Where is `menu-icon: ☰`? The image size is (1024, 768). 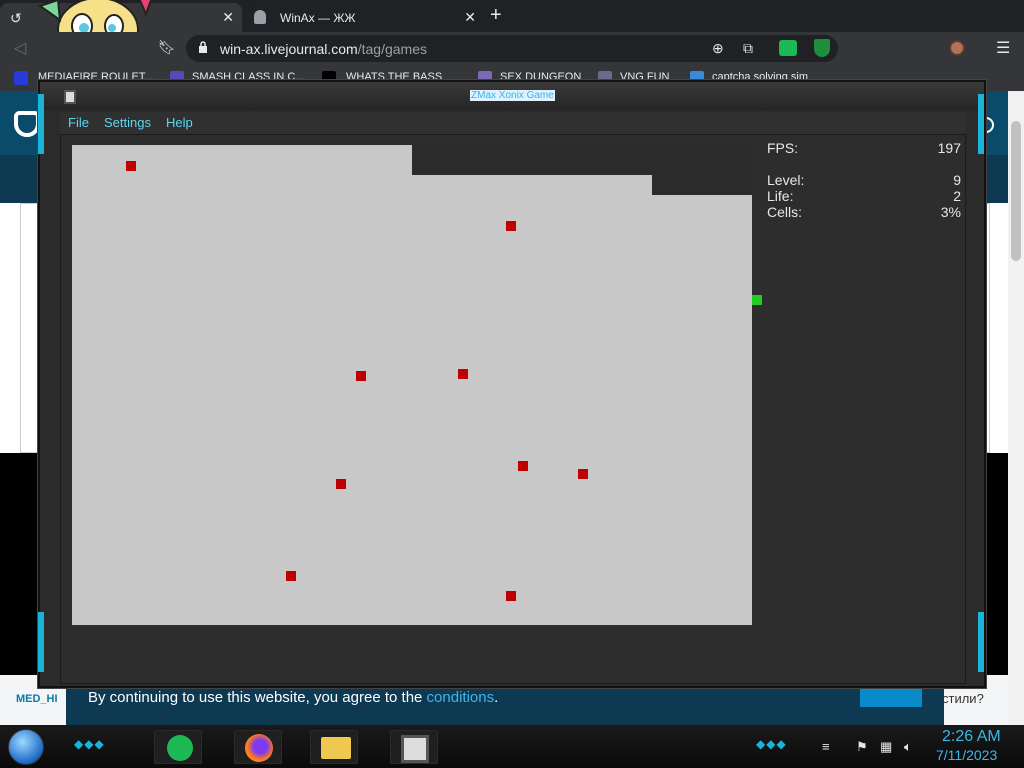 menu-icon: ☰ is located at coordinates (1003, 48).